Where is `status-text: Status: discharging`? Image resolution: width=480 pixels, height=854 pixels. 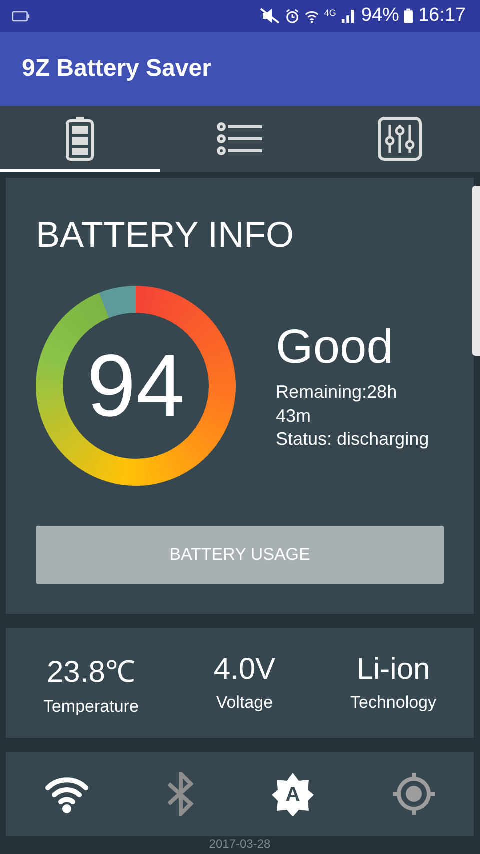
status-text: Status: discharging is located at coordinates (353, 440).